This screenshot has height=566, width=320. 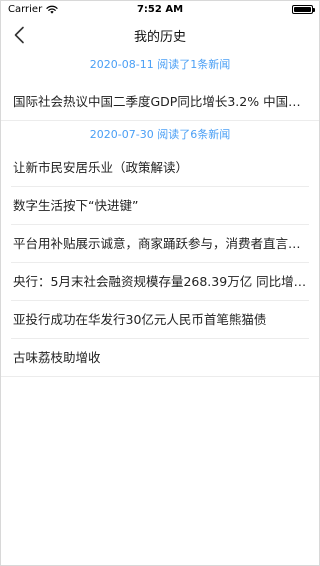 I want to click on date-header: 2020-08-11 阅读了1条新闻, so click(x=160, y=64).